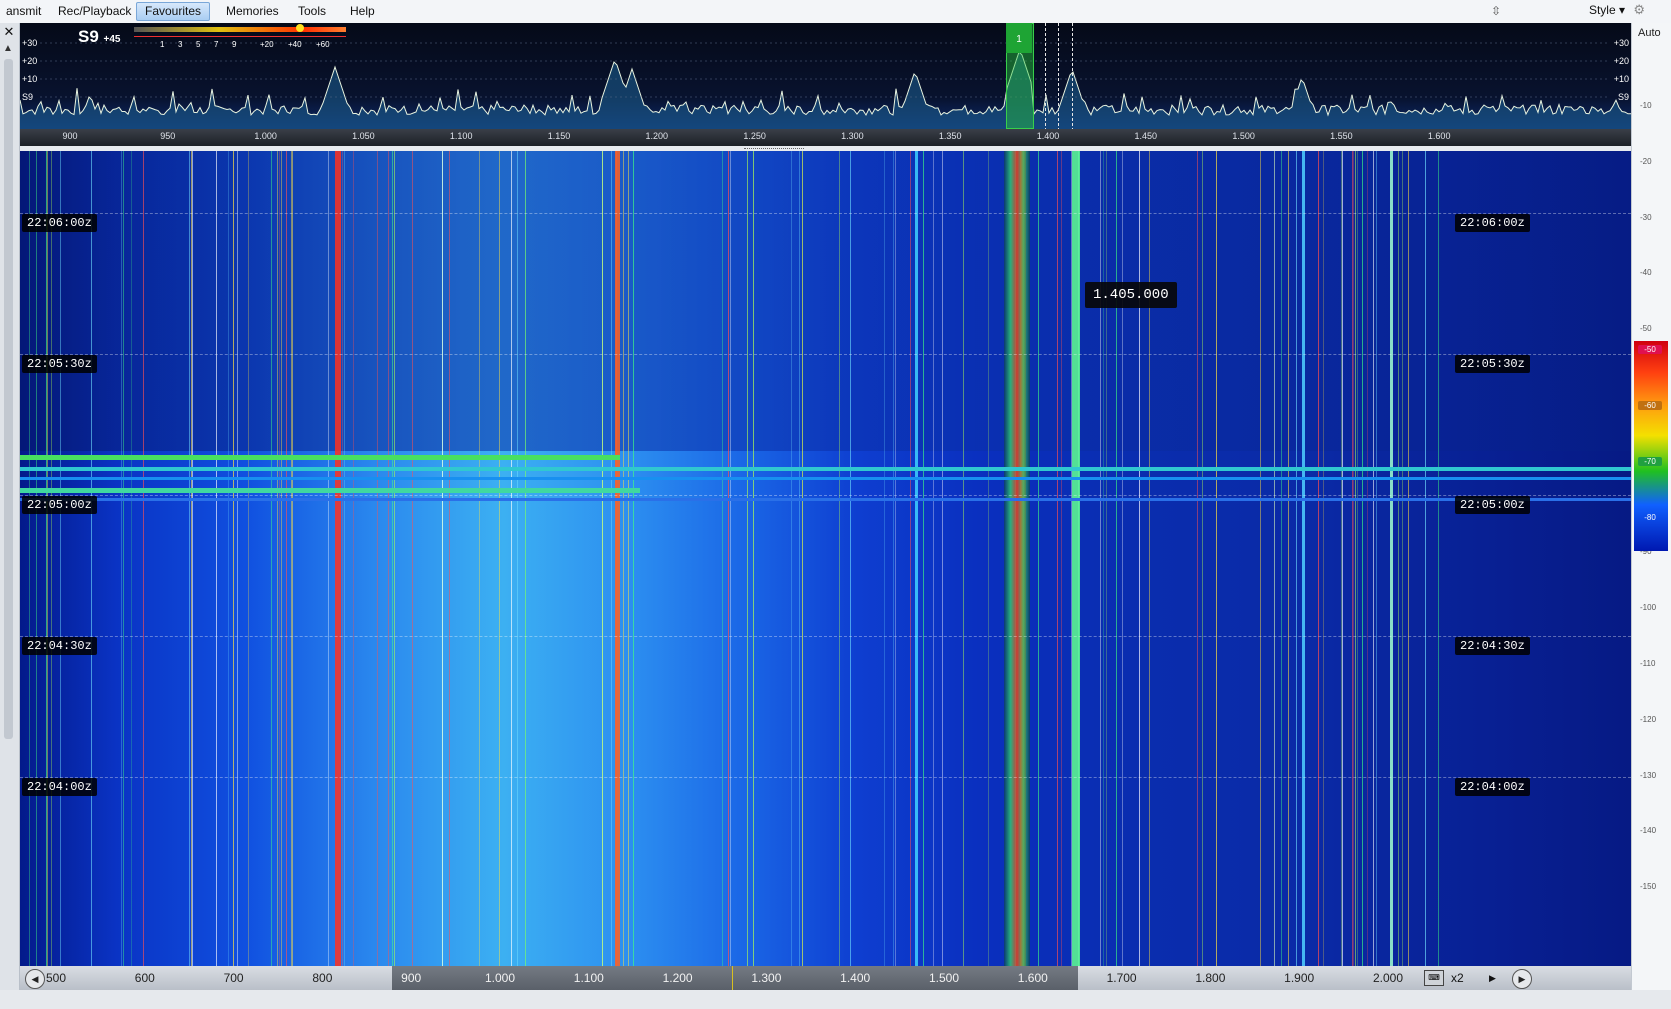 The width and height of the screenshot is (1671, 1009). Describe the element at coordinates (162, 44) in the screenshot. I see `s-meter-tick: 1` at that location.